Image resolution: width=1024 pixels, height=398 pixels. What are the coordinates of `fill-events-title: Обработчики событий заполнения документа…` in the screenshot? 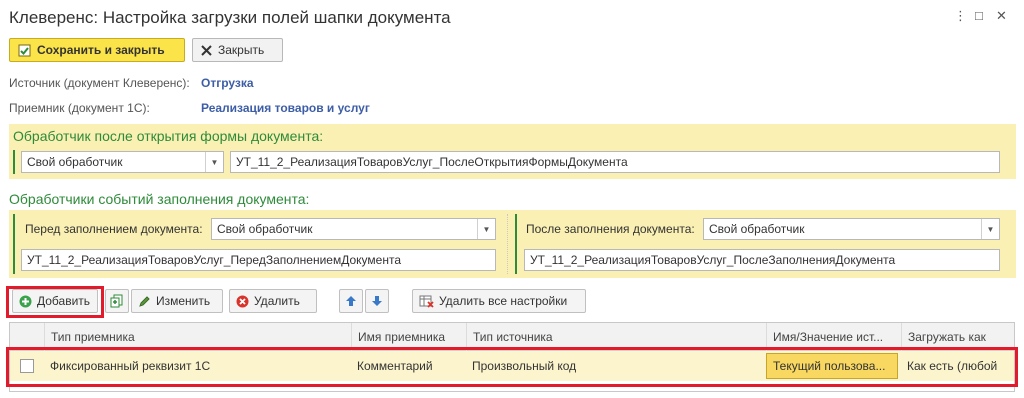 It's located at (159, 199).